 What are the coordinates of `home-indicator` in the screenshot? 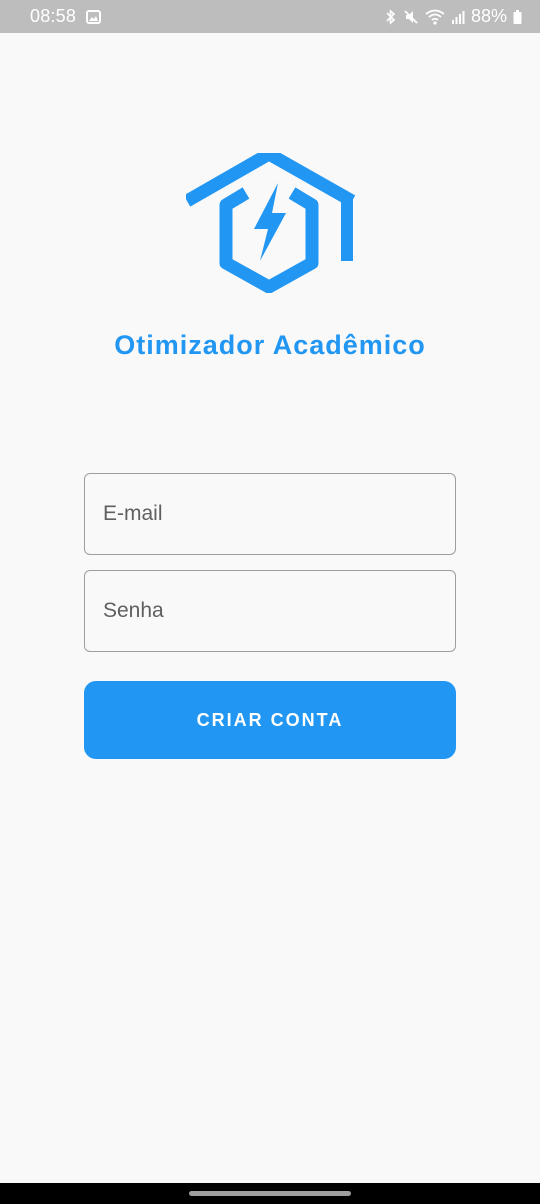 It's located at (270, 1193).